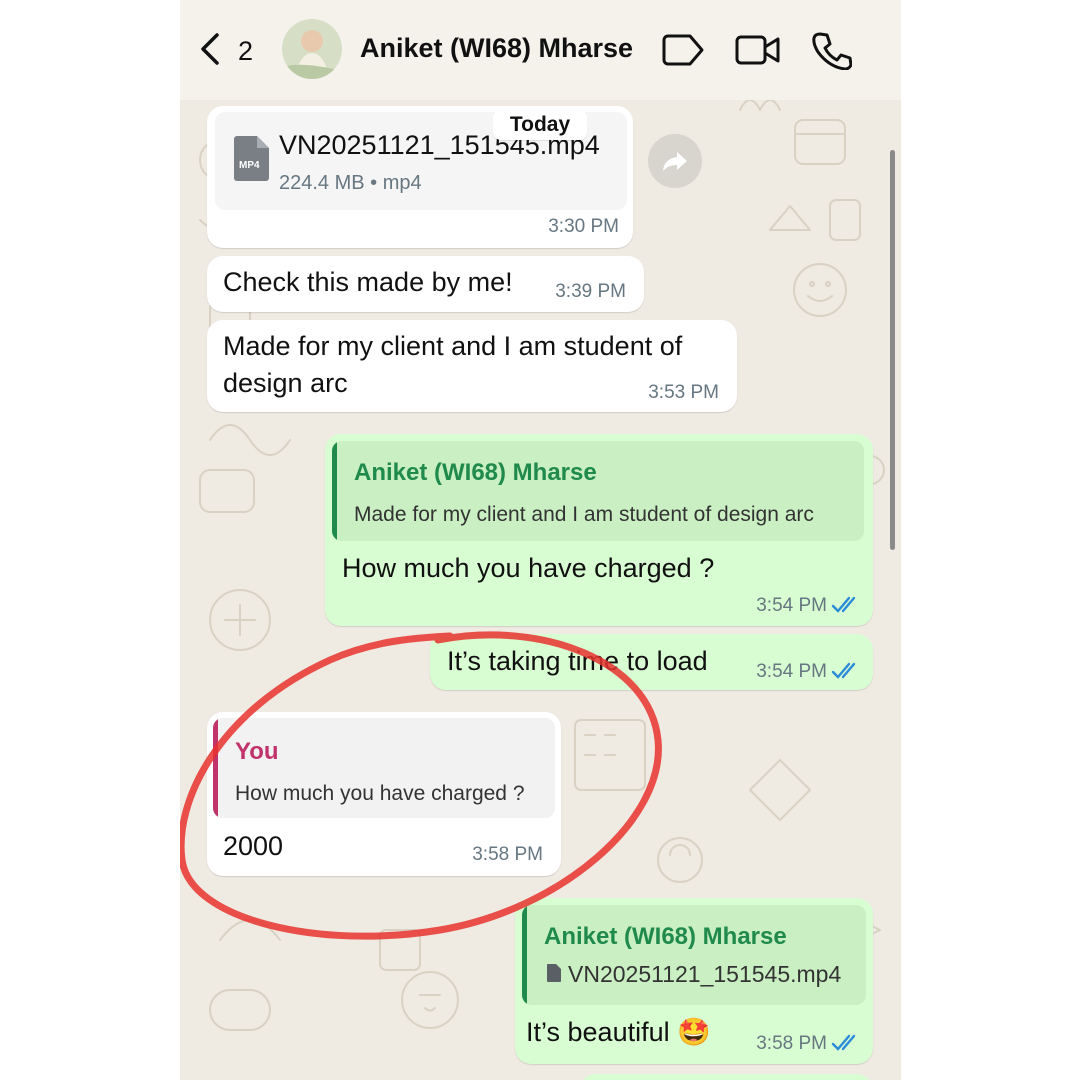 The height and width of the screenshot is (1080, 1080). Describe the element at coordinates (496, 48) in the screenshot. I see `contact-name: Aniket (WI68) Mharse` at that location.